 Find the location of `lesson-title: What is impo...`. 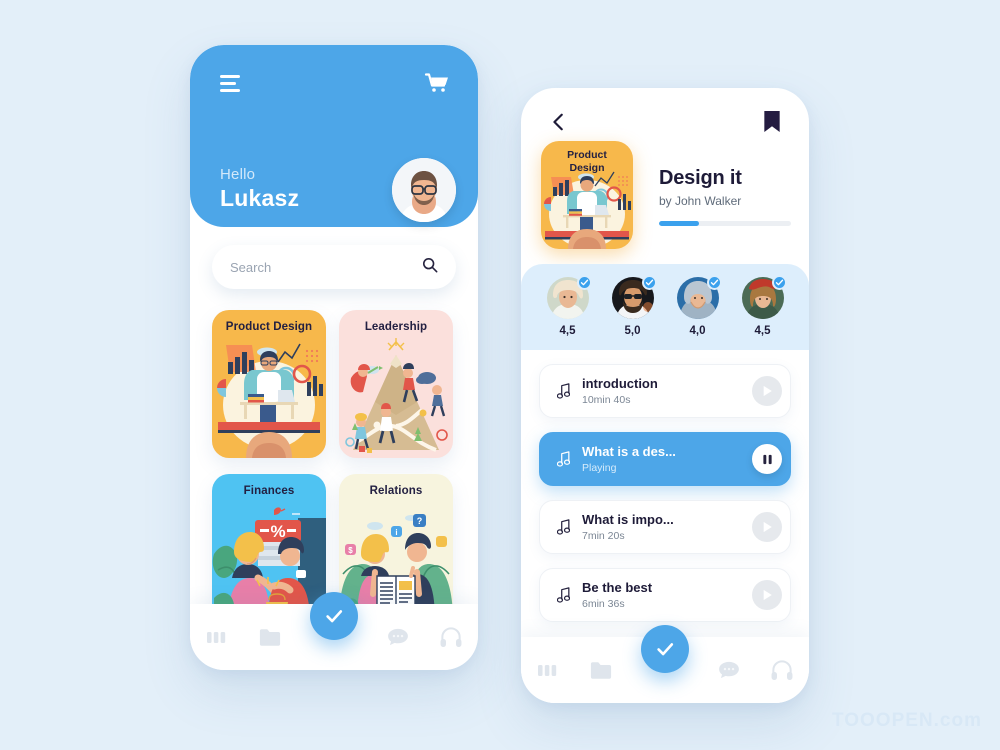

lesson-title: What is impo... is located at coordinates (628, 519).